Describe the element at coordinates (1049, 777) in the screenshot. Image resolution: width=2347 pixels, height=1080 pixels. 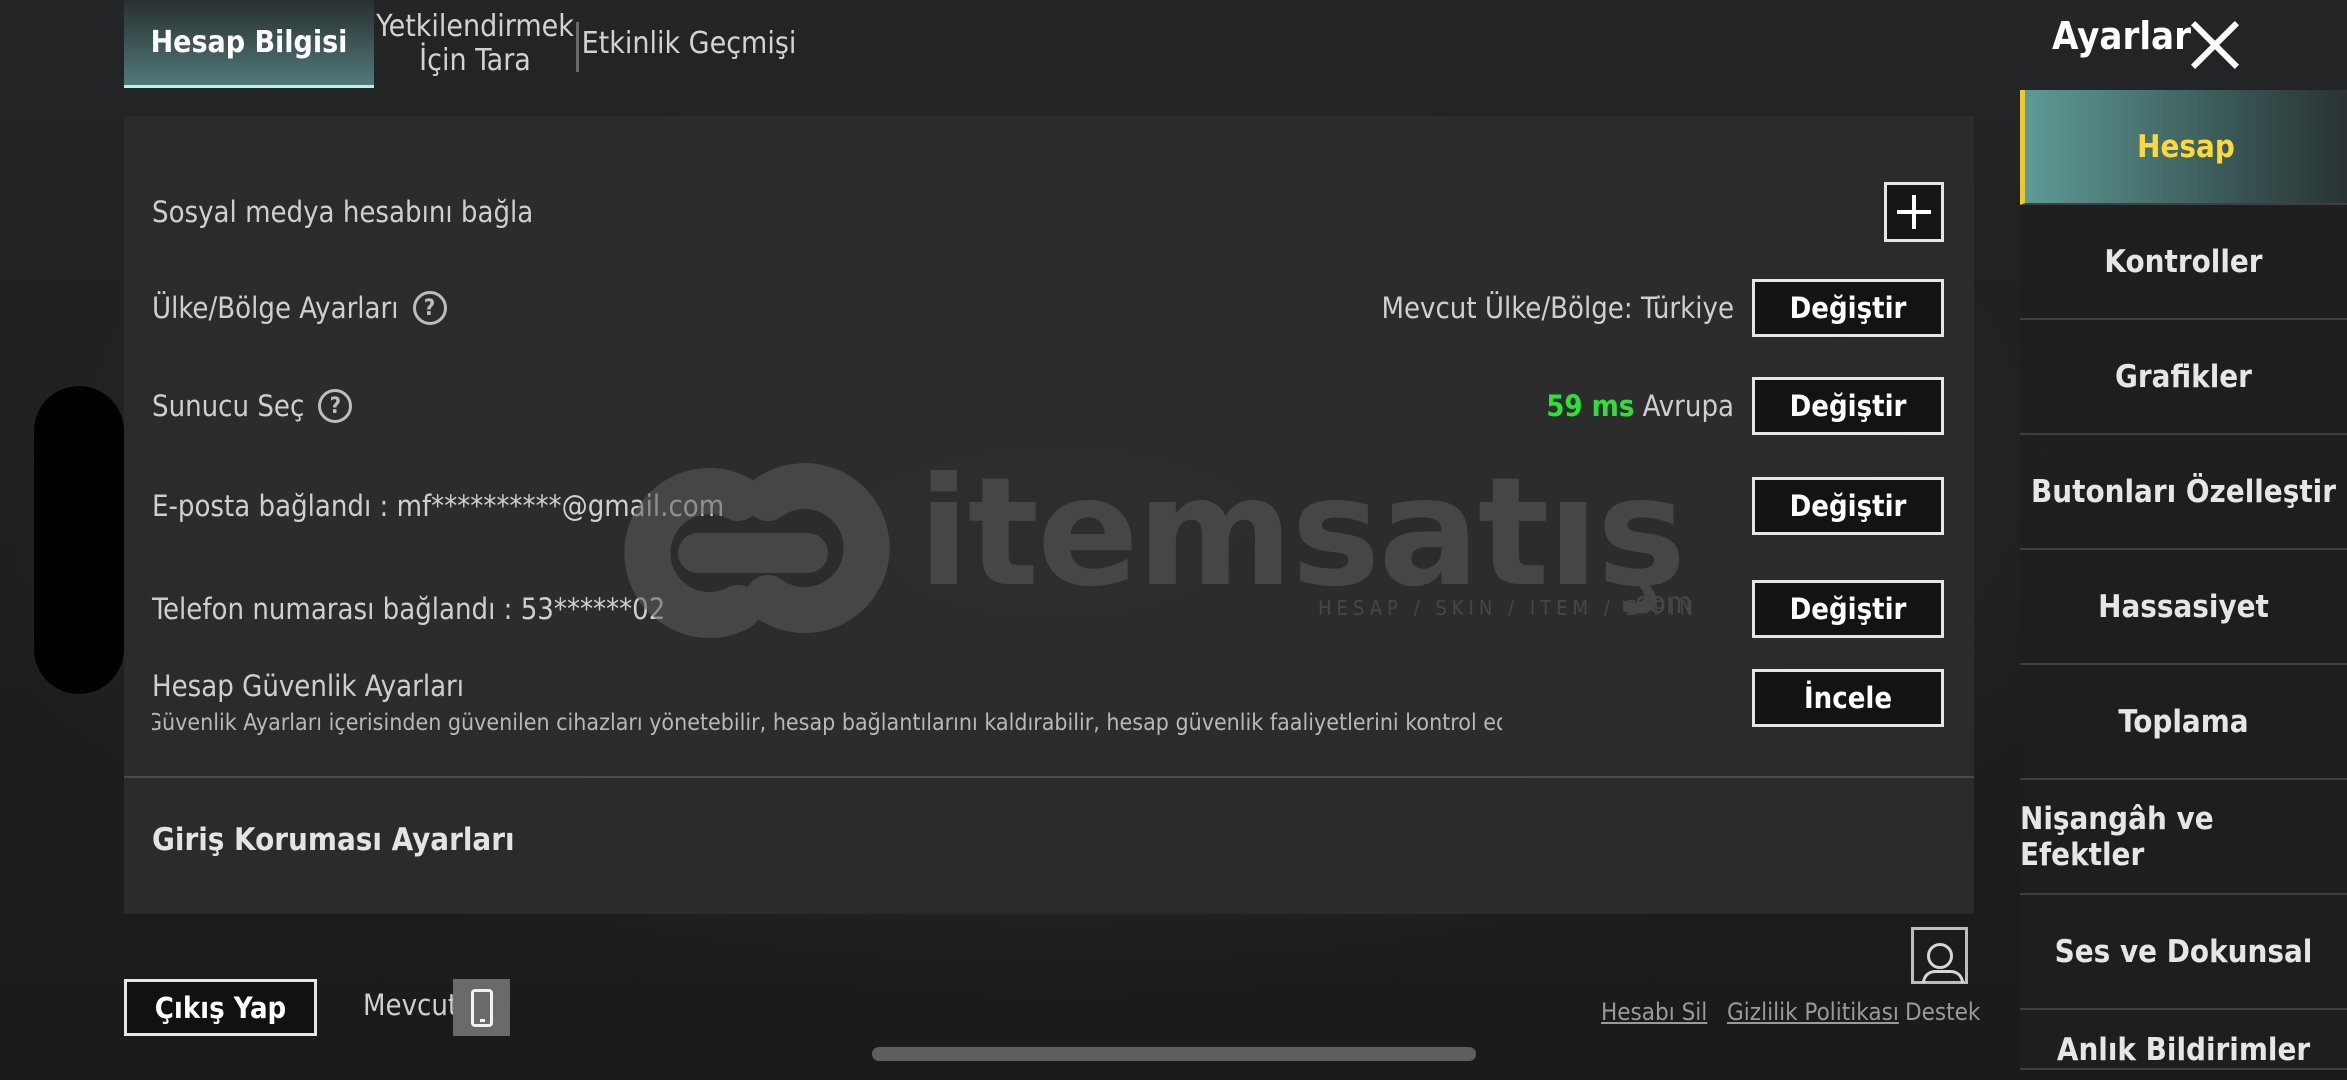
I see `section-divider` at that location.